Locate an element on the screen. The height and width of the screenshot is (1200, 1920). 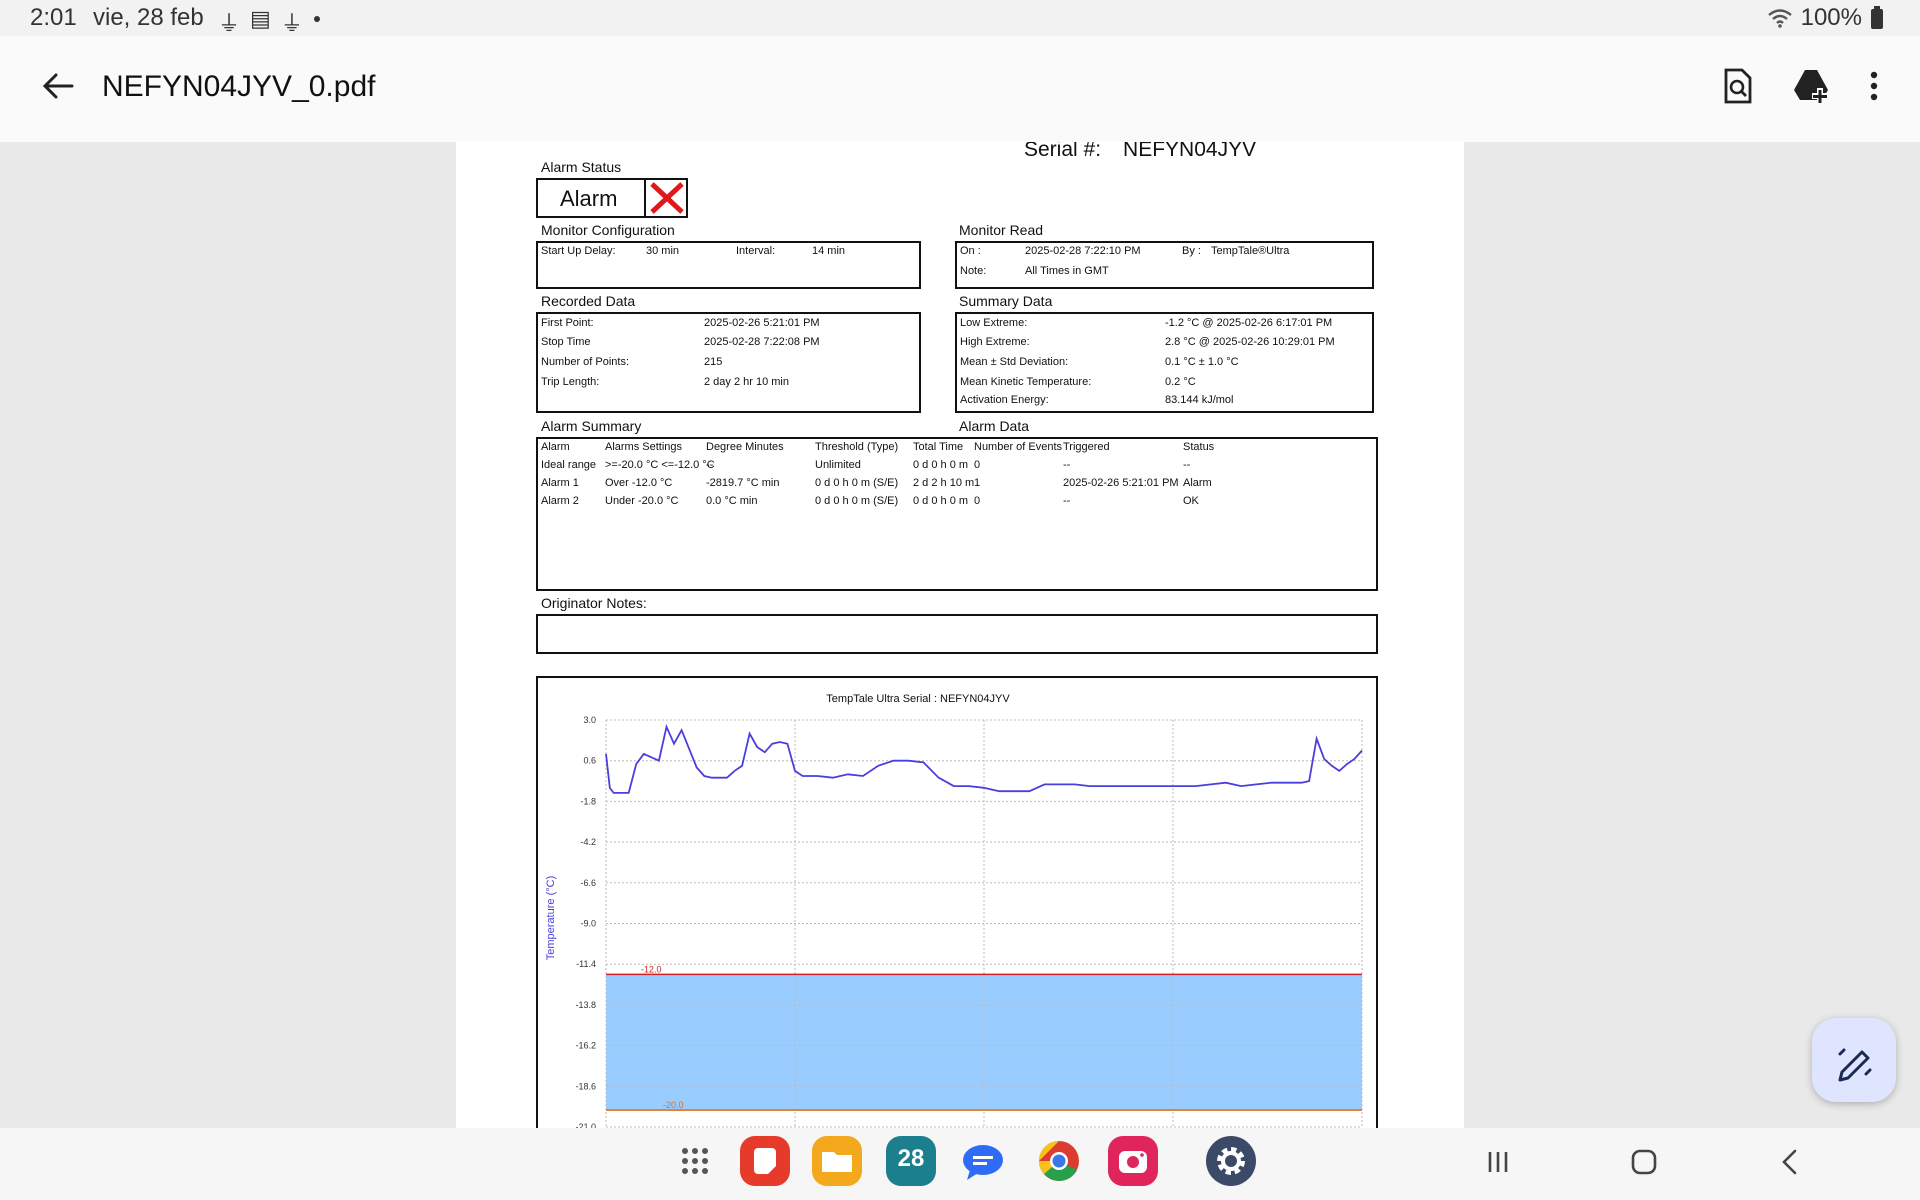
red-x-icon is located at coordinates (667, 198).